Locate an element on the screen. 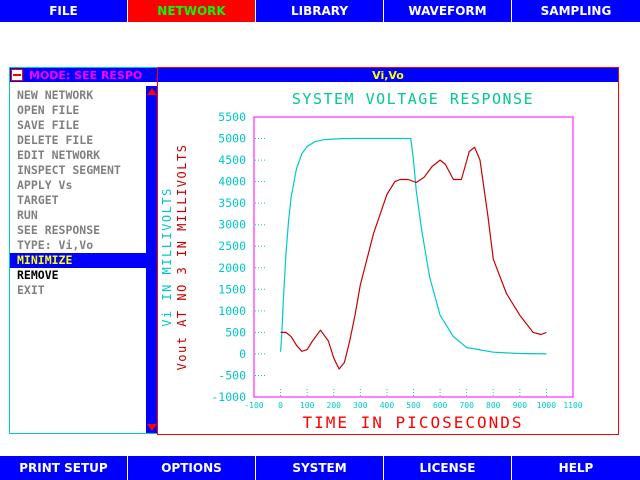  bottom-menu-options: OPTIONS is located at coordinates (192, 468).